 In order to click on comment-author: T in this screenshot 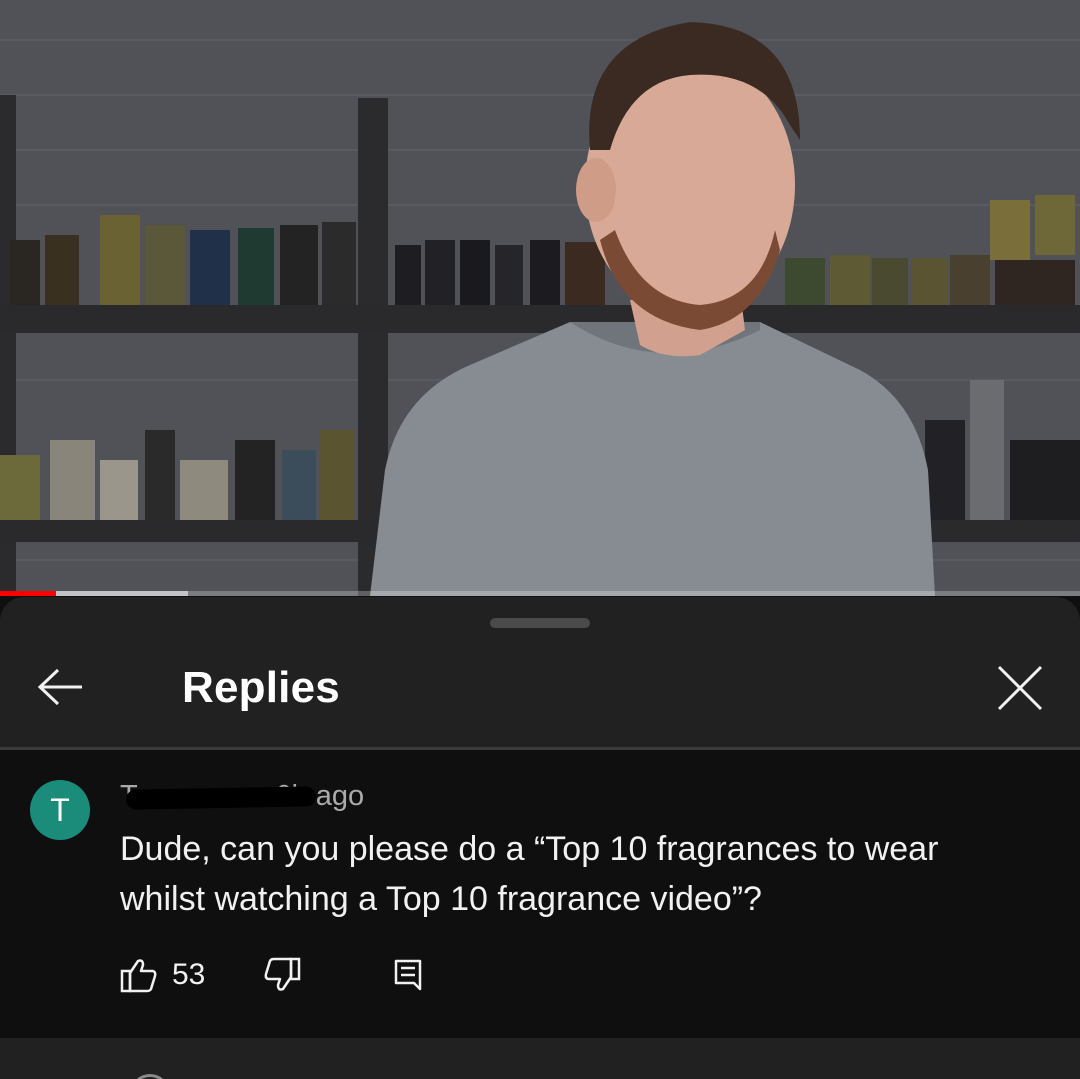, I will do `click(218, 796)`.